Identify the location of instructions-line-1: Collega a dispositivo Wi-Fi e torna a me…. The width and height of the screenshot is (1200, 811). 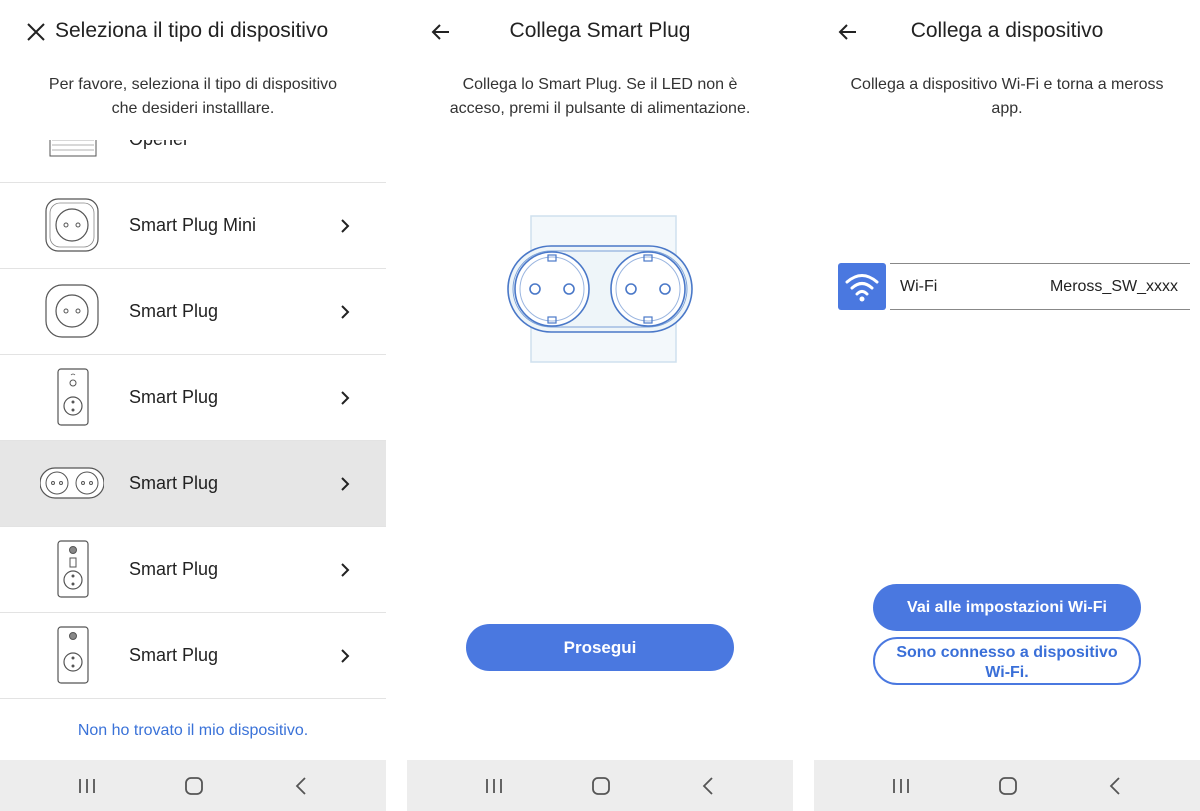
(1007, 84).